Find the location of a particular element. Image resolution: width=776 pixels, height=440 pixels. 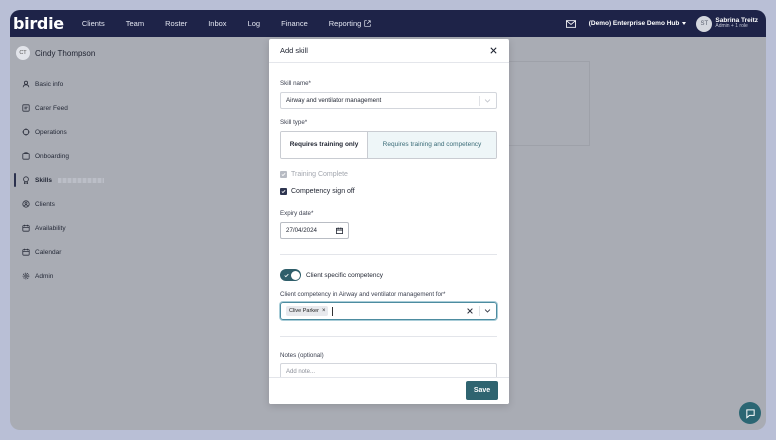

modal-footer: Save is located at coordinates (389, 390).